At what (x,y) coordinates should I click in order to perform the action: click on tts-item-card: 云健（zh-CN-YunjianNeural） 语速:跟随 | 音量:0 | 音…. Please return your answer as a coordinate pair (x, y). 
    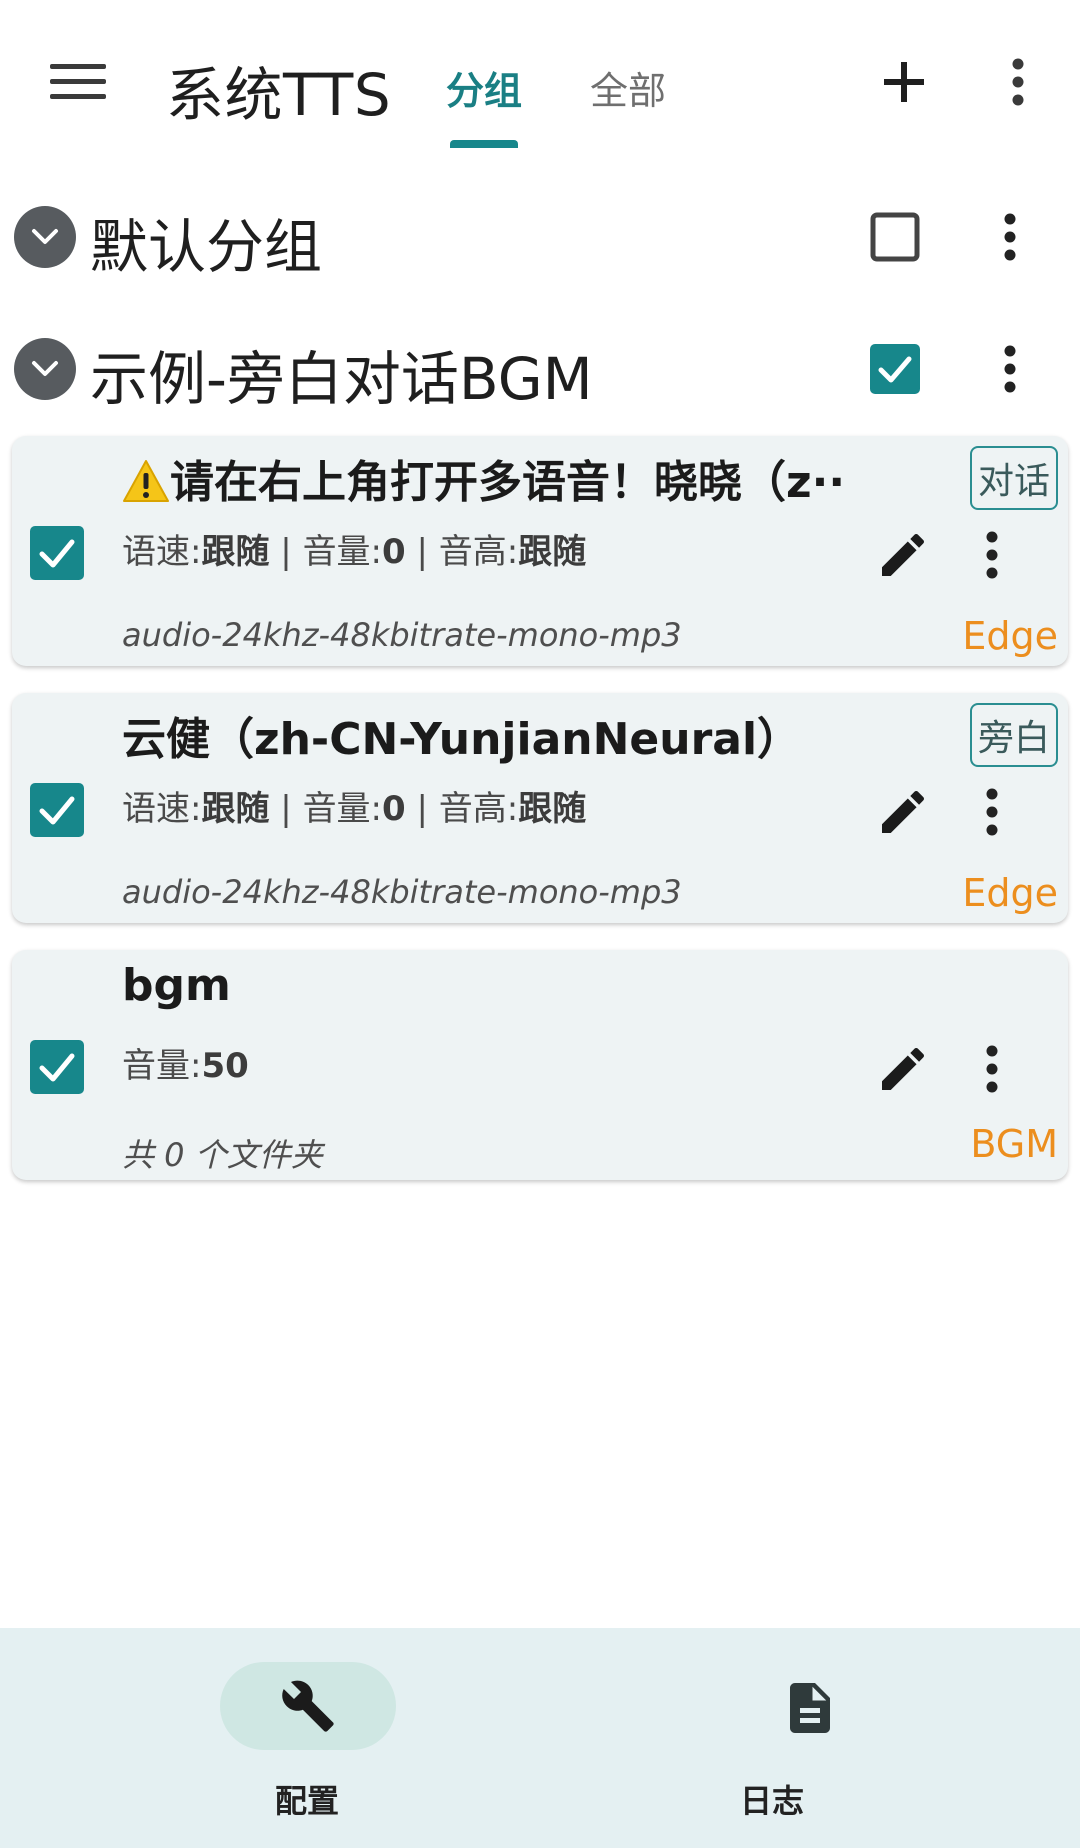
    Looking at the image, I should click on (540, 808).